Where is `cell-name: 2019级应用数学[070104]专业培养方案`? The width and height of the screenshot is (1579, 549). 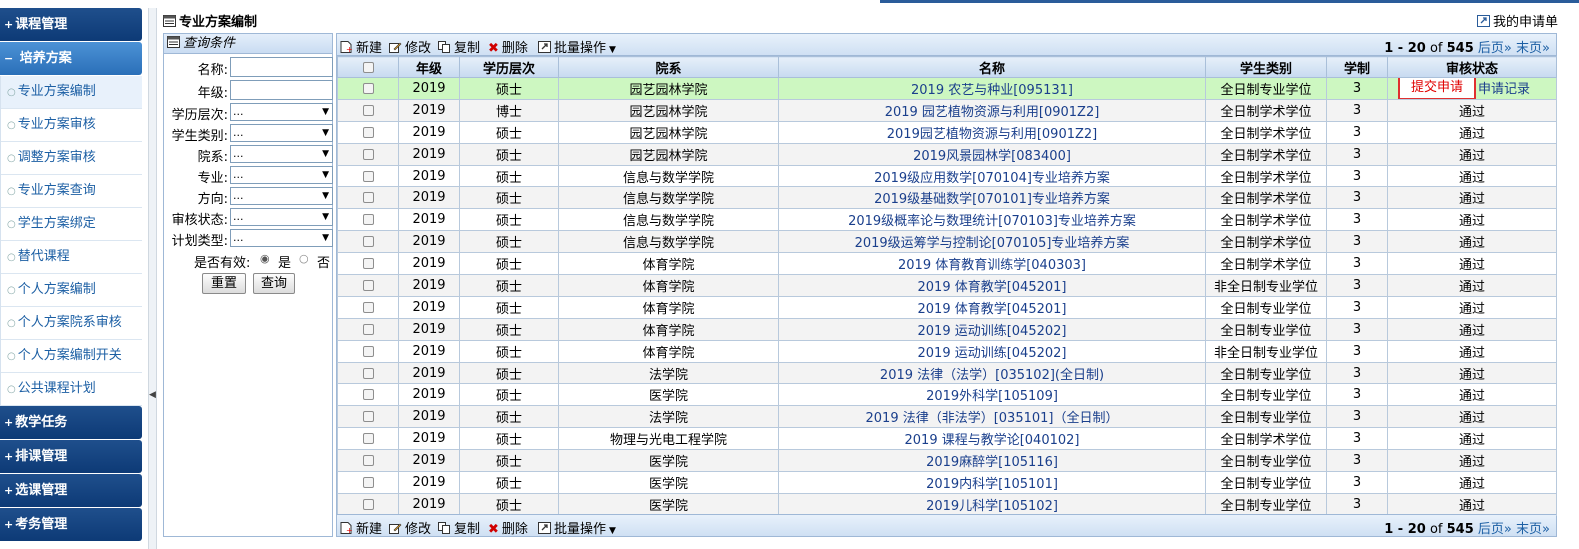
cell-name: 2019级应用数学[070104]专业培养方案 is located at coordinates (992, 176).